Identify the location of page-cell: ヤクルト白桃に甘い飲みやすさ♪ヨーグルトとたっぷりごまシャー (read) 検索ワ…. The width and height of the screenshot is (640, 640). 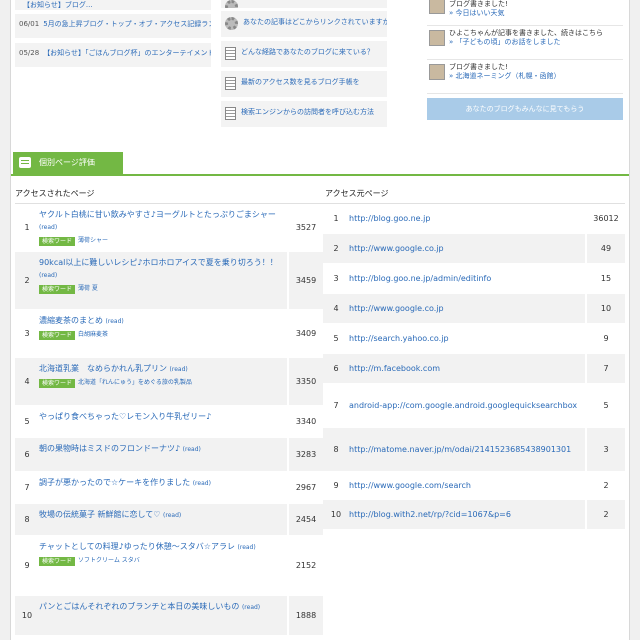
(163, 227).